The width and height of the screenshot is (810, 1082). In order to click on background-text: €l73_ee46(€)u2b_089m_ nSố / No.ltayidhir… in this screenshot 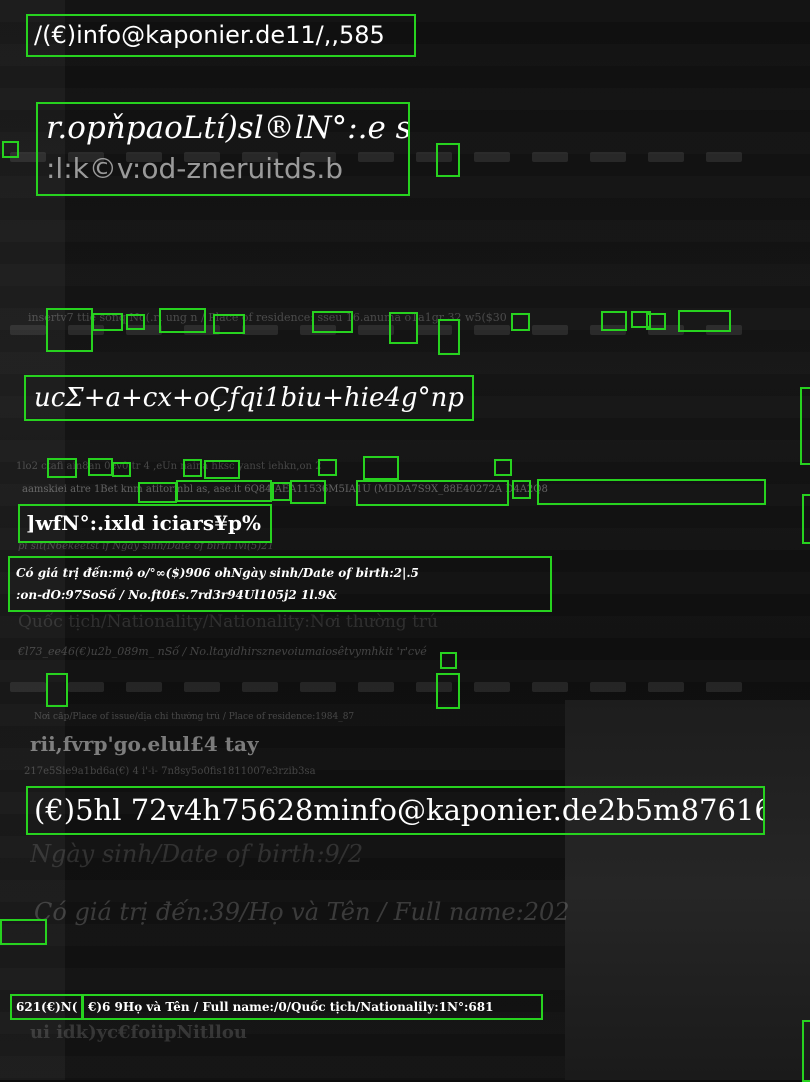, I will do `click(222, 651)`.